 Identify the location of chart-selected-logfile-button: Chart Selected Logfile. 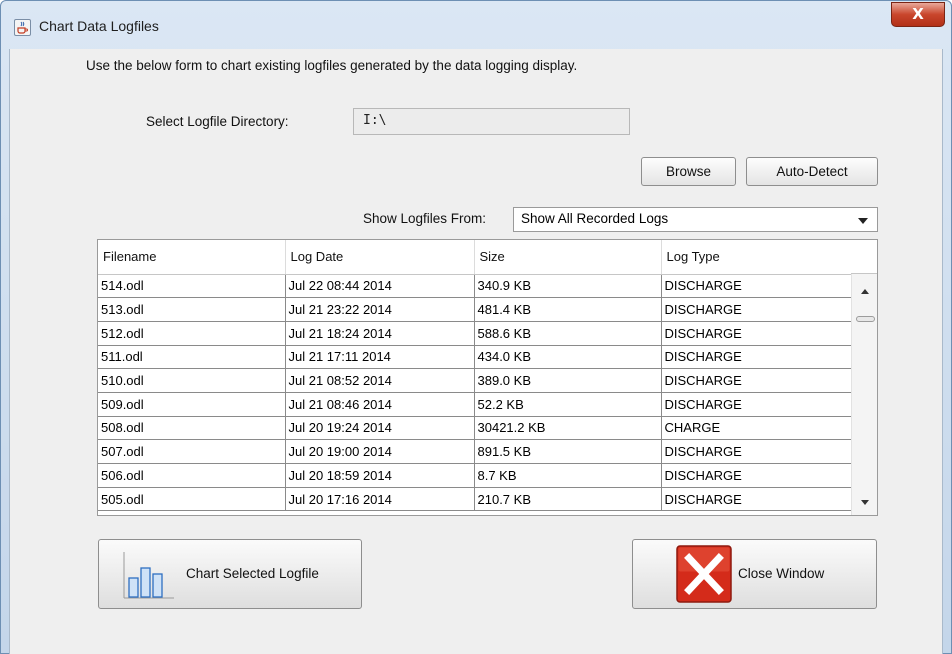
(230, 574).